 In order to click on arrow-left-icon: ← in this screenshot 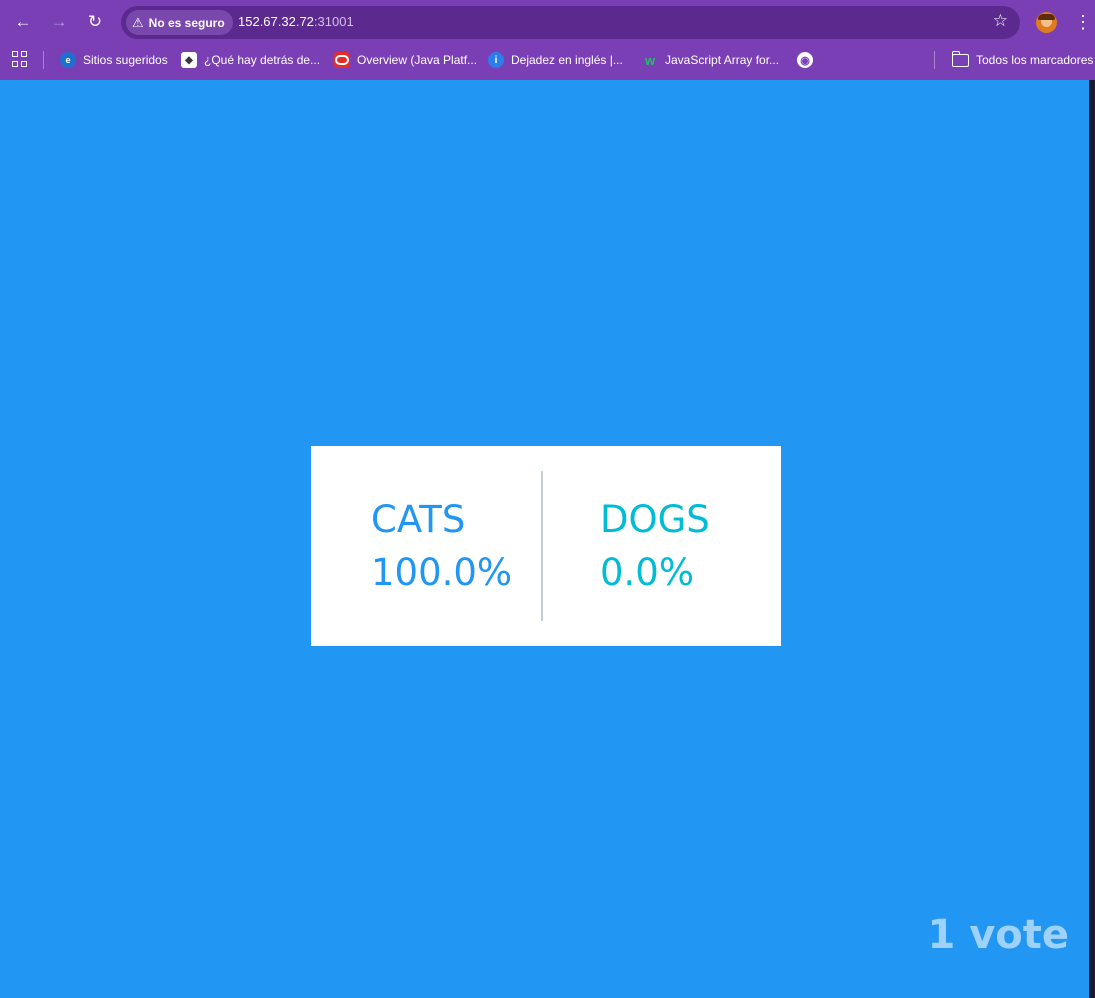, I will do `click(23, 21)`.